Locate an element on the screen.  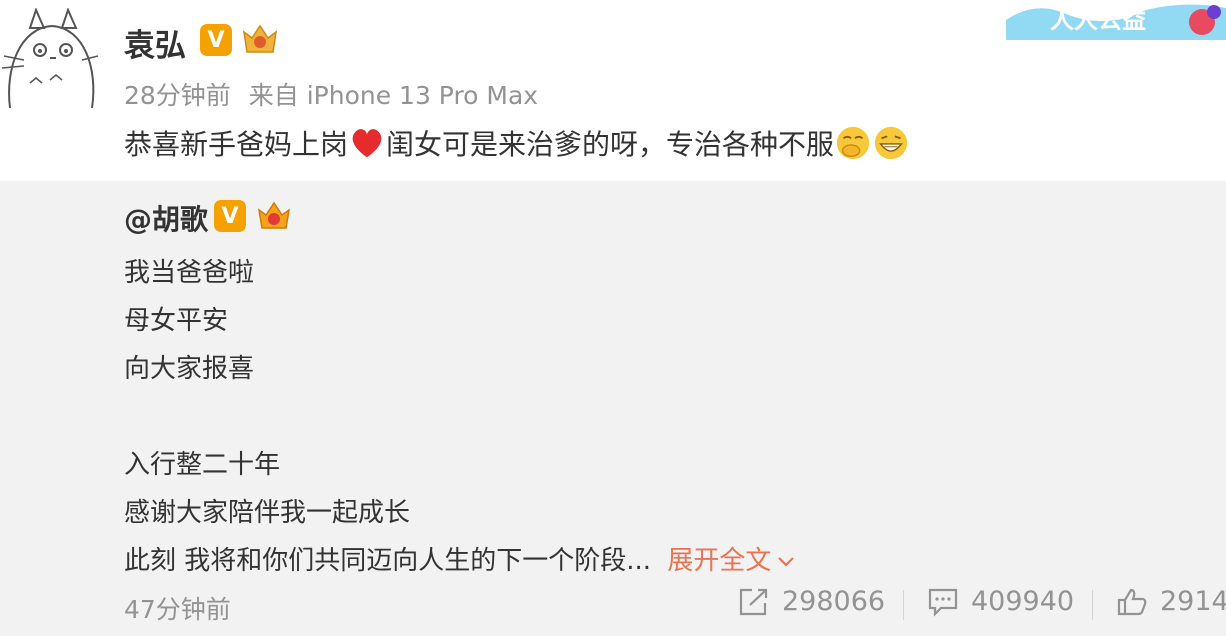
like-button: 2914 is located at coordinates (1171, 601).